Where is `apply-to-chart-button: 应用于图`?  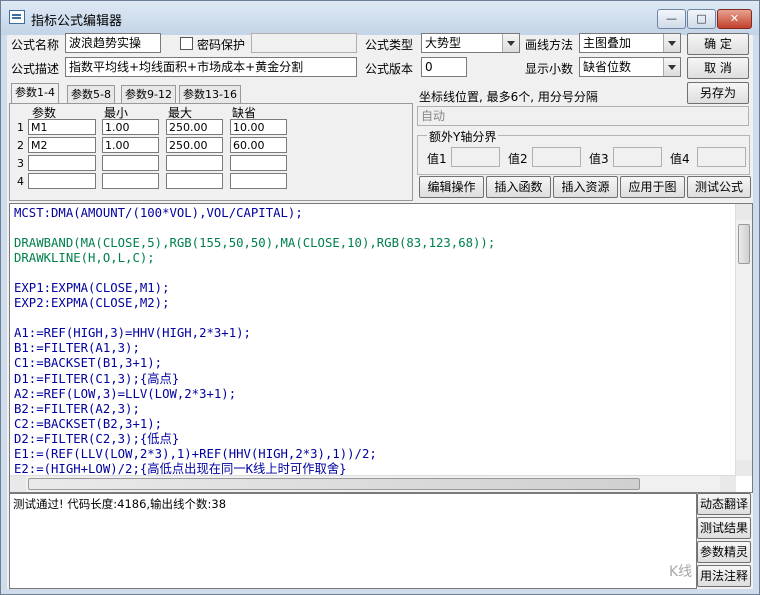 apply-to-chart-button: 应用于图 is located at coordinates (652, 187).